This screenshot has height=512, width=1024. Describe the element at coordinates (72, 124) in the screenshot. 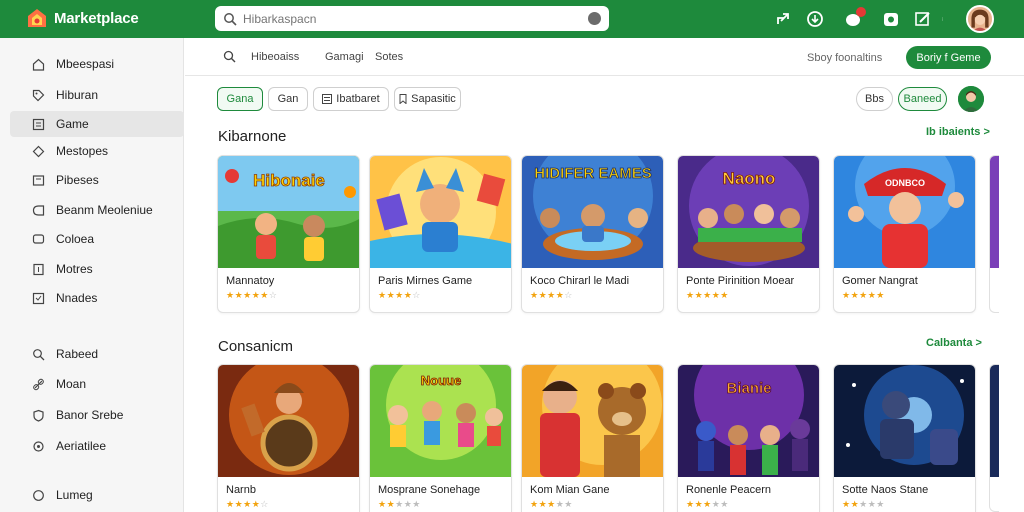

I see `sidebar-item-label: Game` at that location.